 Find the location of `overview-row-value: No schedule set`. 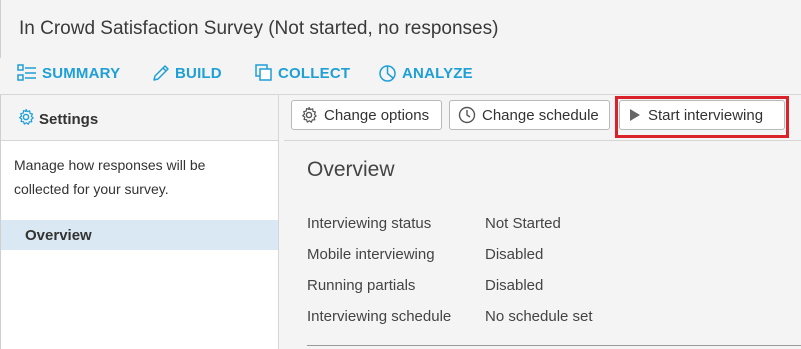

overview-row-value: No schedule set is located at coordinates (539, 316).